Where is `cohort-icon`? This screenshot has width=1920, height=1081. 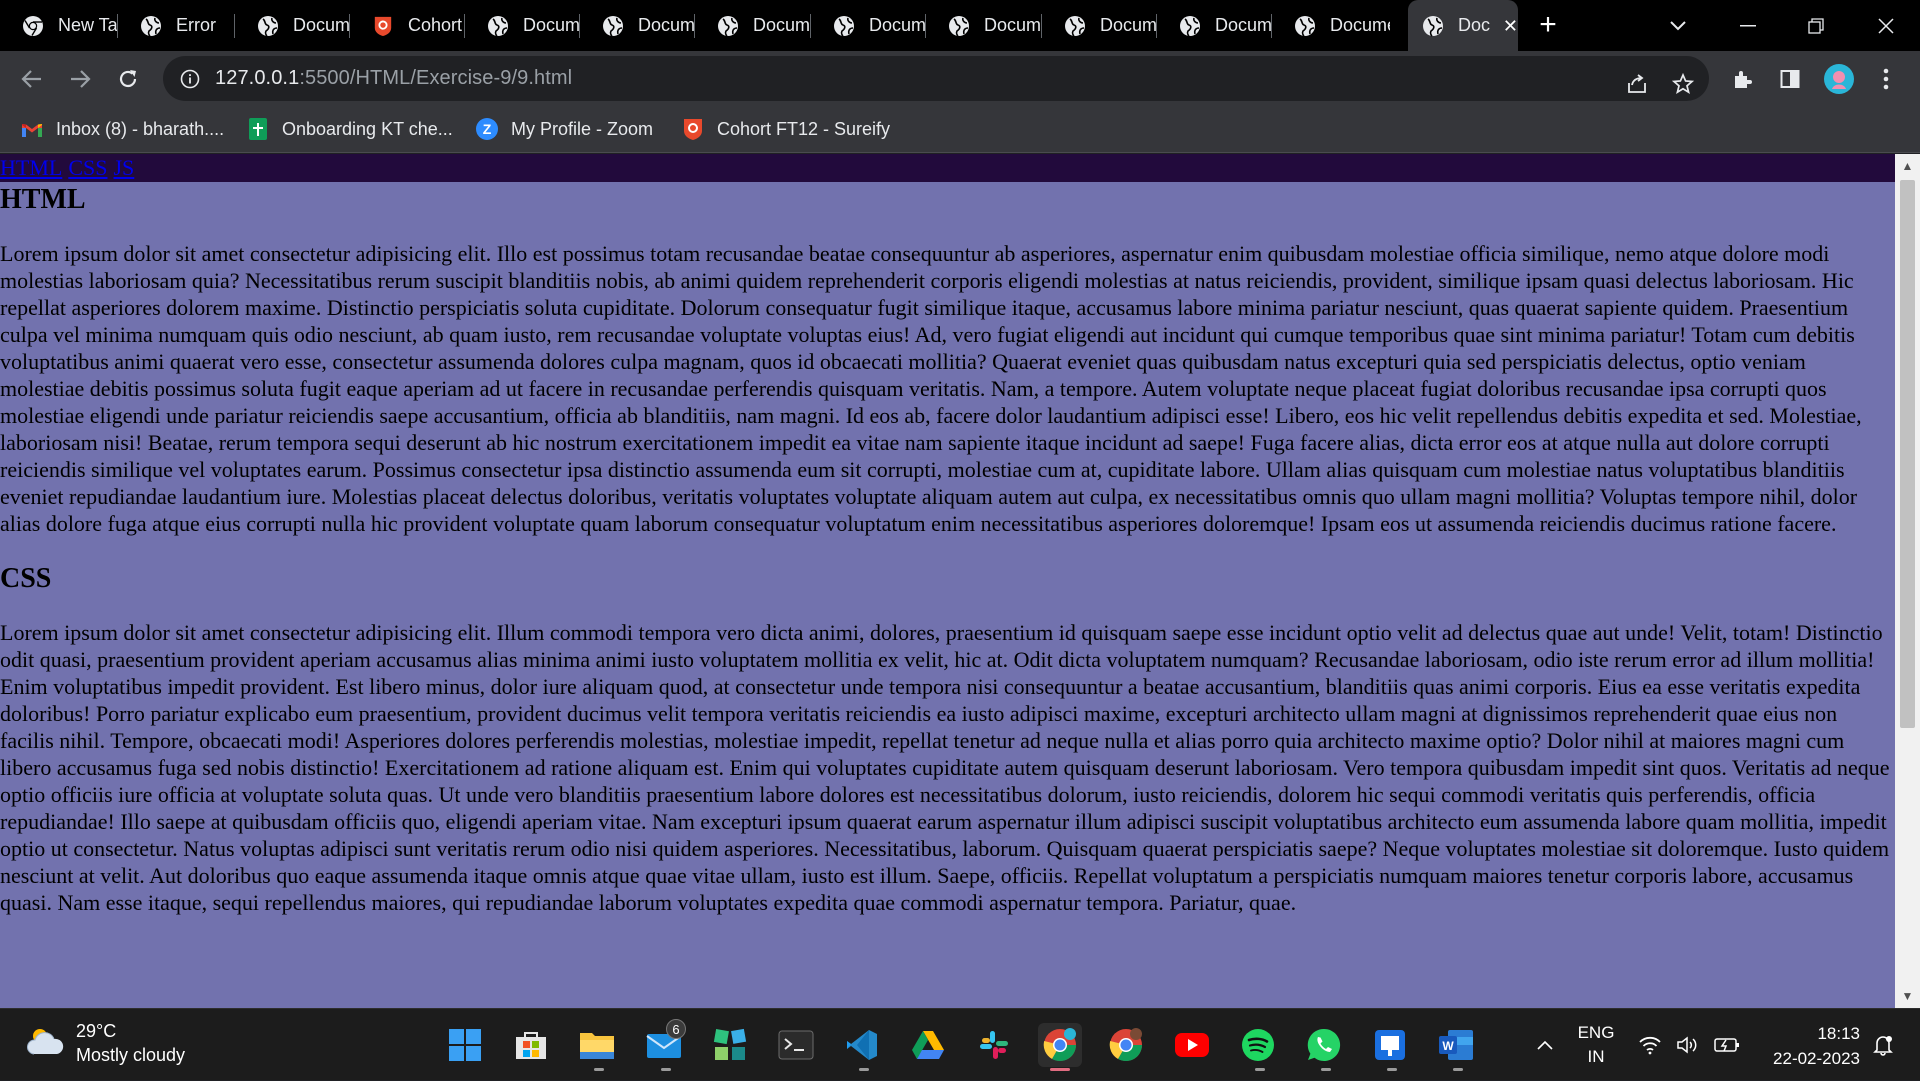
cohort-icon is located at coordinates (383, 26).